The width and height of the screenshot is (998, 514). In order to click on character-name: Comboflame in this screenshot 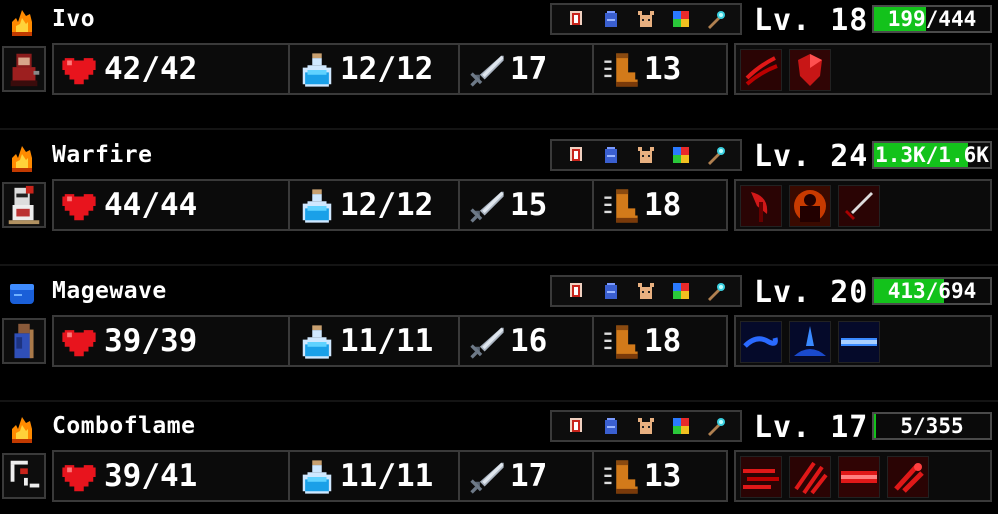, I will do `click(124, 426)`.